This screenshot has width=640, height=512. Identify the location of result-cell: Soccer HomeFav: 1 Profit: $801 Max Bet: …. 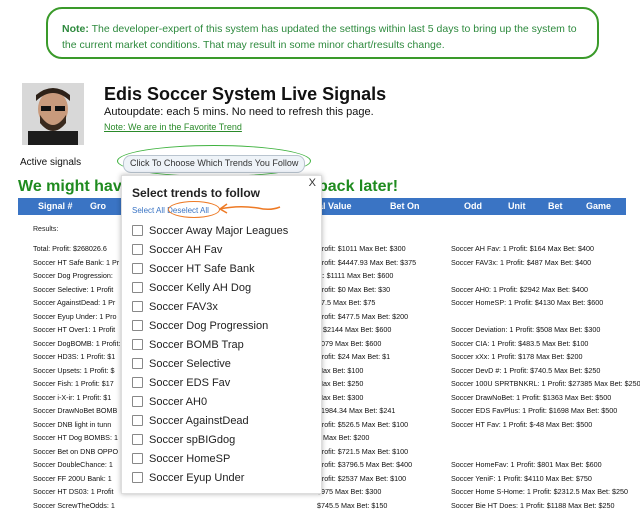
(526, 465).